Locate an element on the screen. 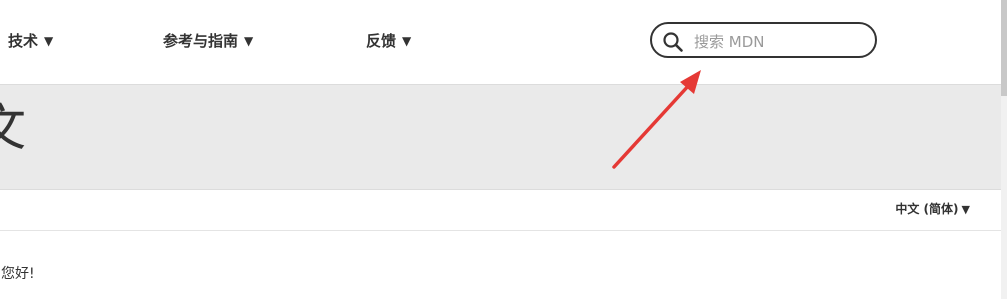  nav-item-feedback: 反馈 ▼ is located at coordinates (388, 40).